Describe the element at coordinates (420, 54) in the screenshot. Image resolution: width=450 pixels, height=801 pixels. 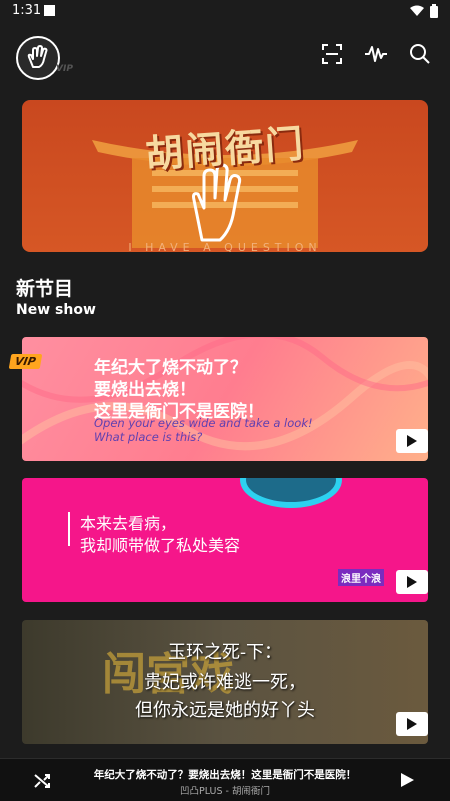
I see `search-icon` at that location.